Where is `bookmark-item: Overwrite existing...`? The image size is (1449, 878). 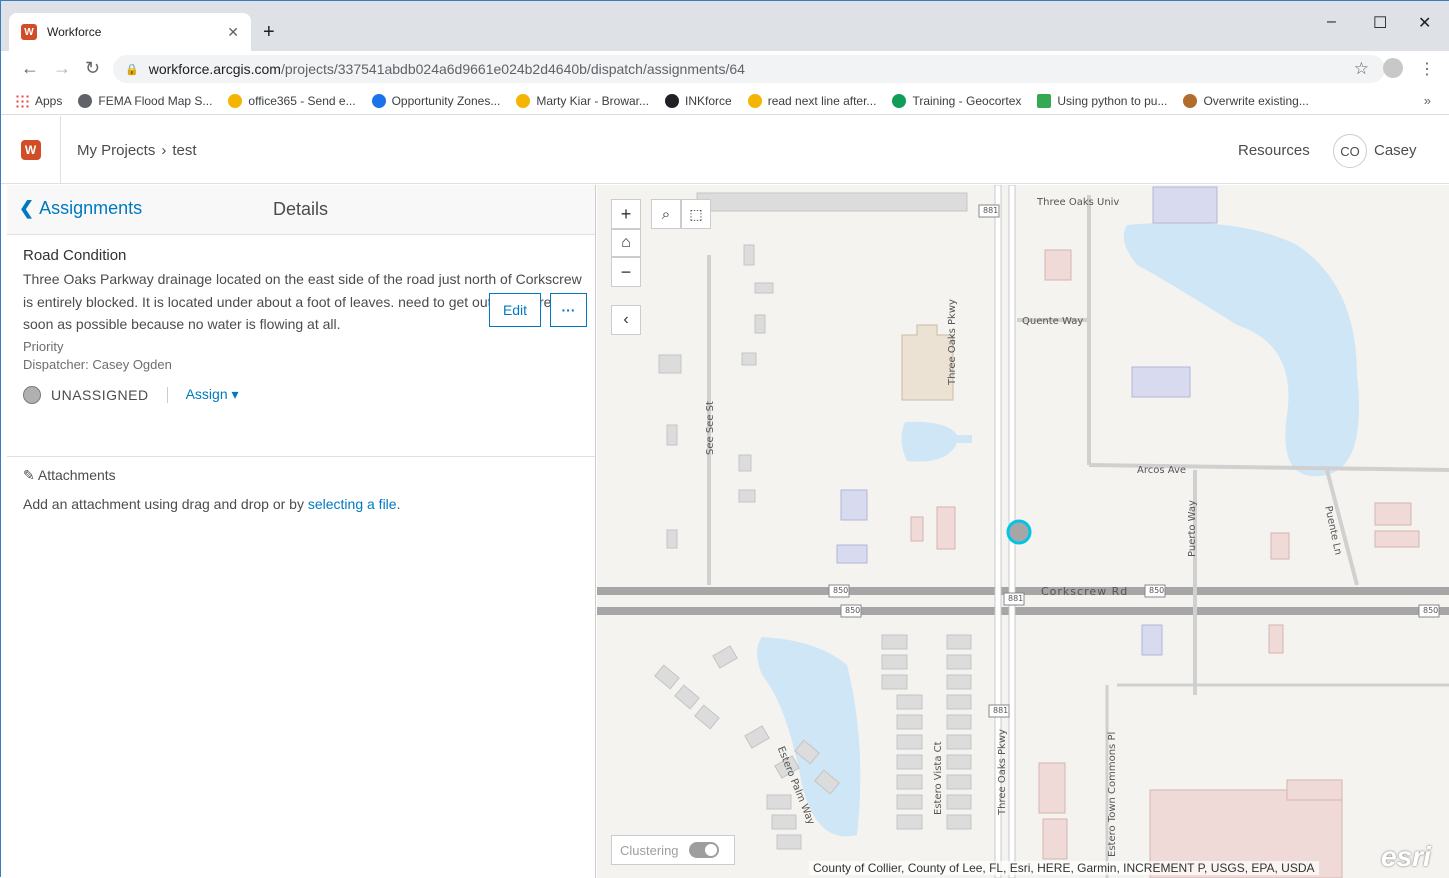
bookmark-item: Overwrite existing... is located at coordinates (1246, 100).